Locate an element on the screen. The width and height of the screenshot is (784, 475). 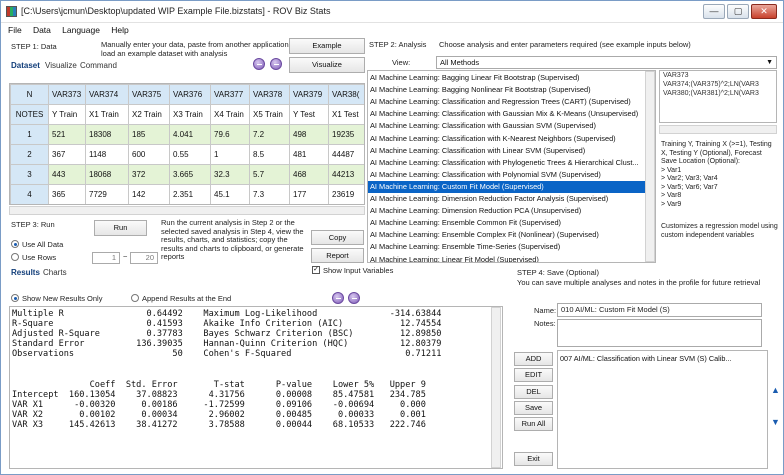
show-input-variables-checkbox: ✓ is located at coordinates (316, 270).